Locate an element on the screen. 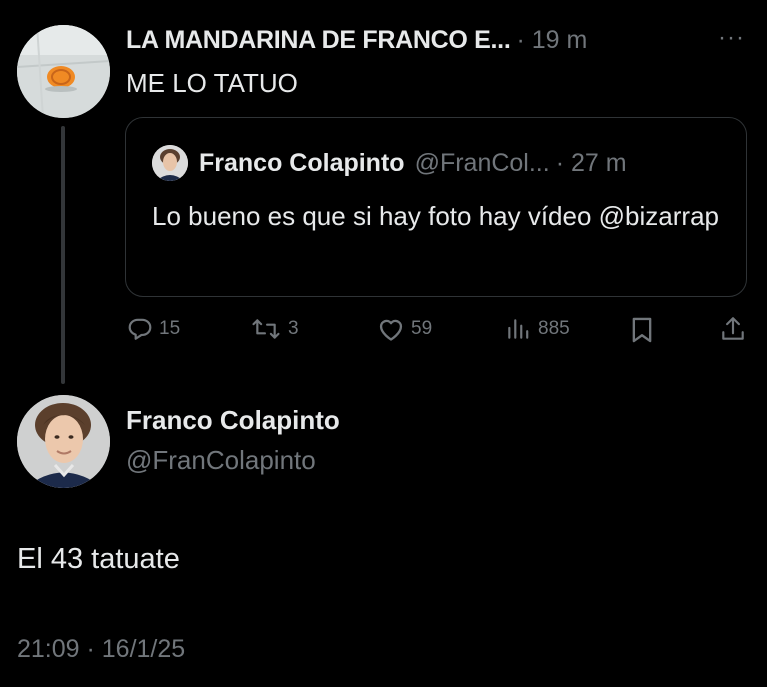  bookmark-button is located at coordinates (642, 330).